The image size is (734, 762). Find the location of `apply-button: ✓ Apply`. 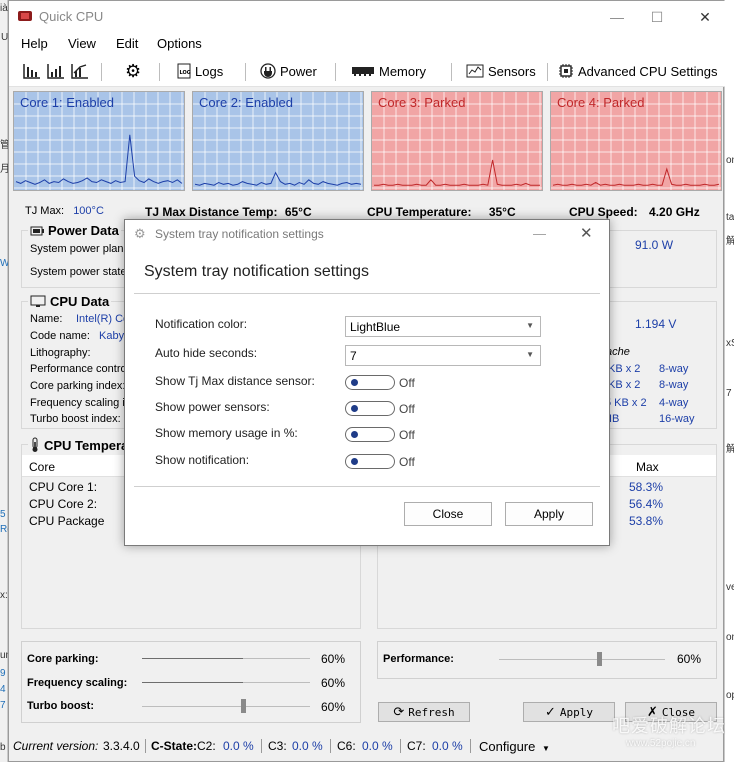

apply-button: ✓ Apply is located at coordinates (569, 712).